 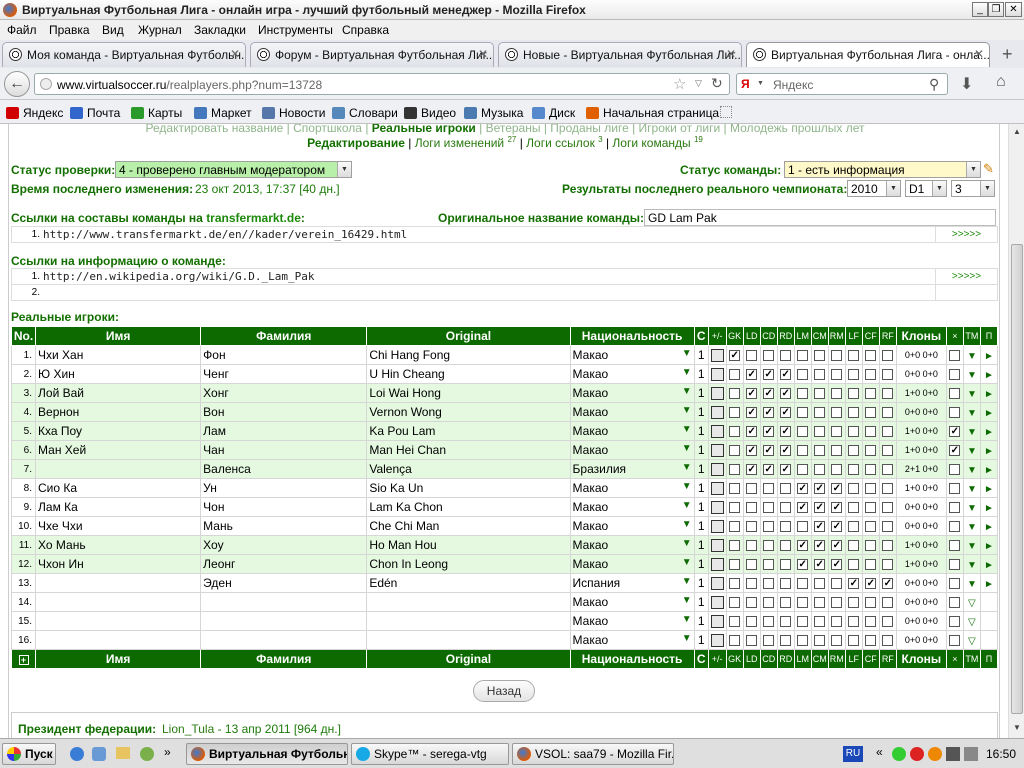 What do you see at coordinates (233, 169) in the screenshot?
I see `check-status-select: 4 - проверено главным модератором ▼` at bounding box center [233, 169].